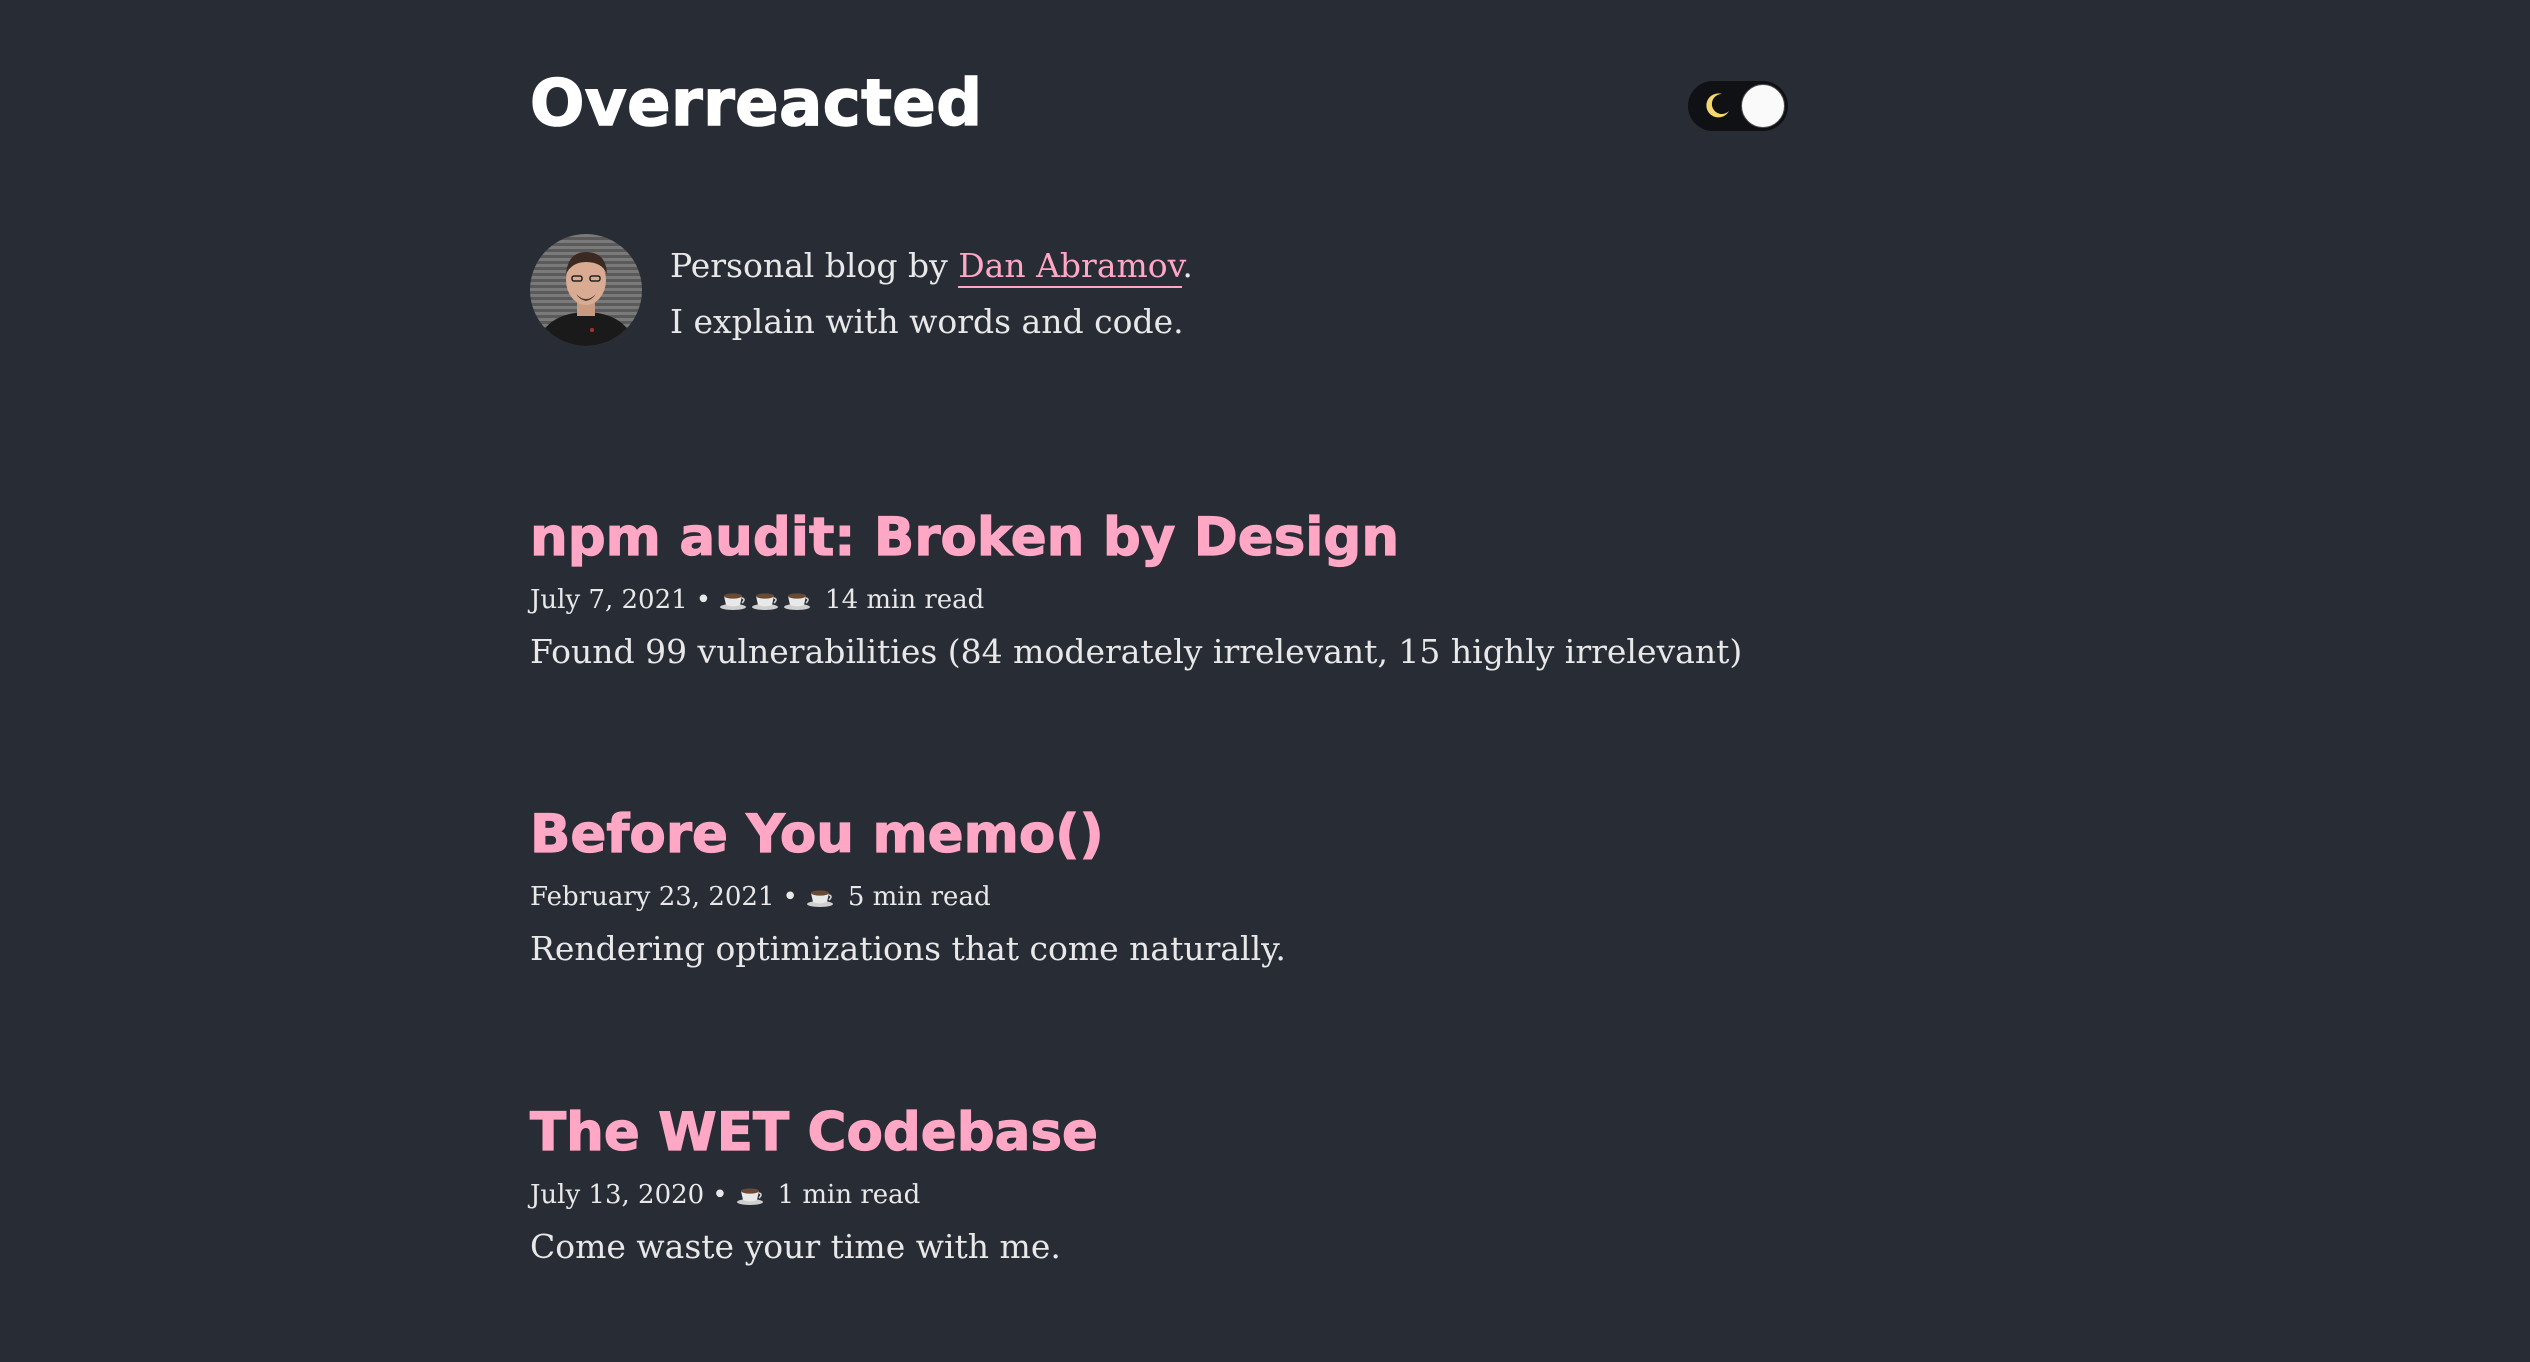 This screenshot has height=1362, width=2530. I want to click on post-date: February 23, 2021, so click(652, 897).